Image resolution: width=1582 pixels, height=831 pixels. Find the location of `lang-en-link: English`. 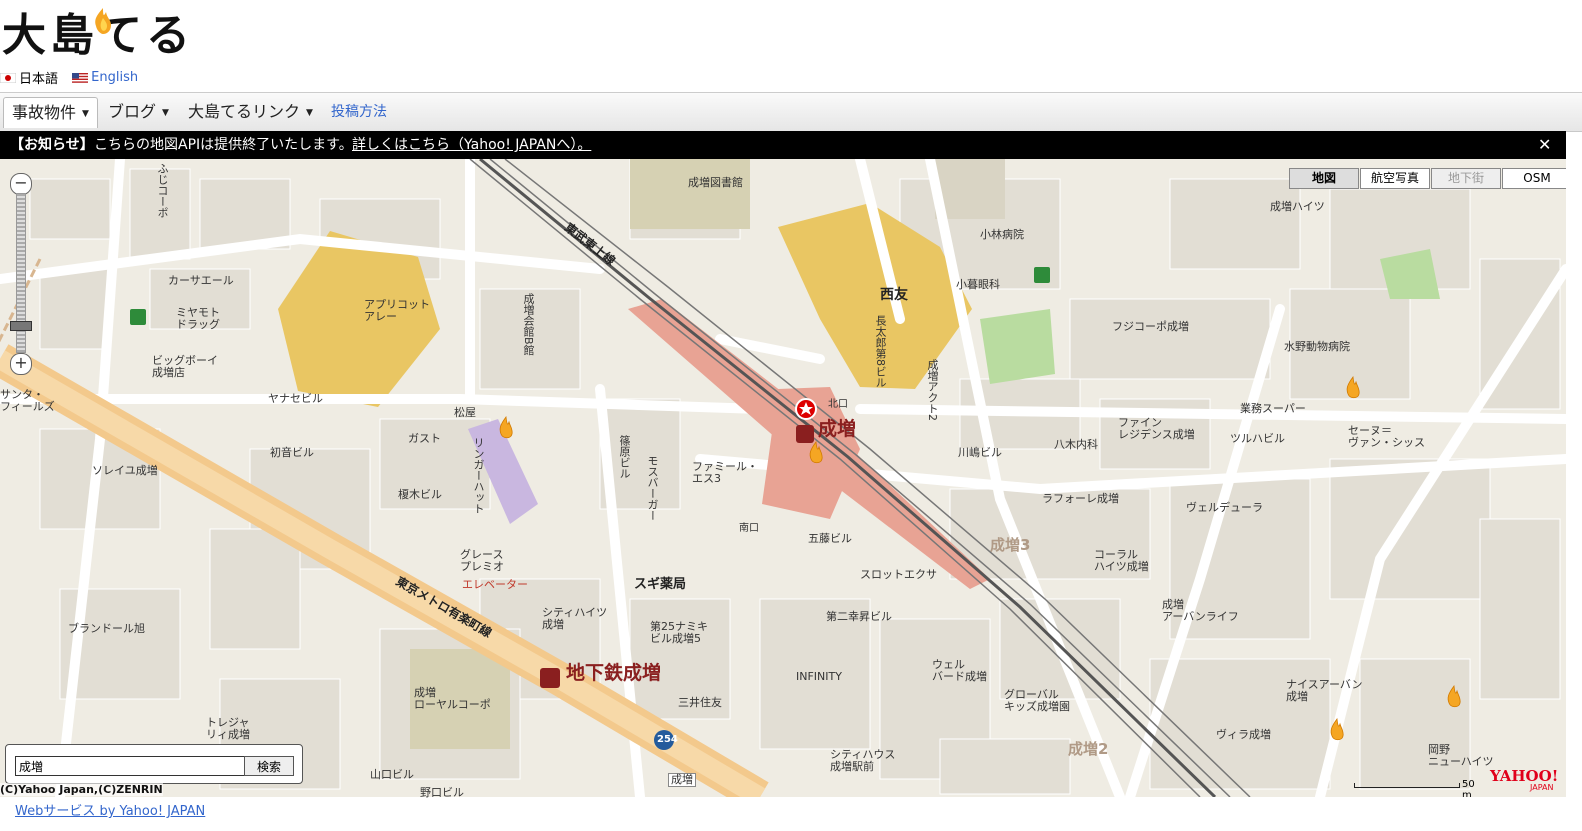

lang-en-link: English is located at coordinates (105, 77).